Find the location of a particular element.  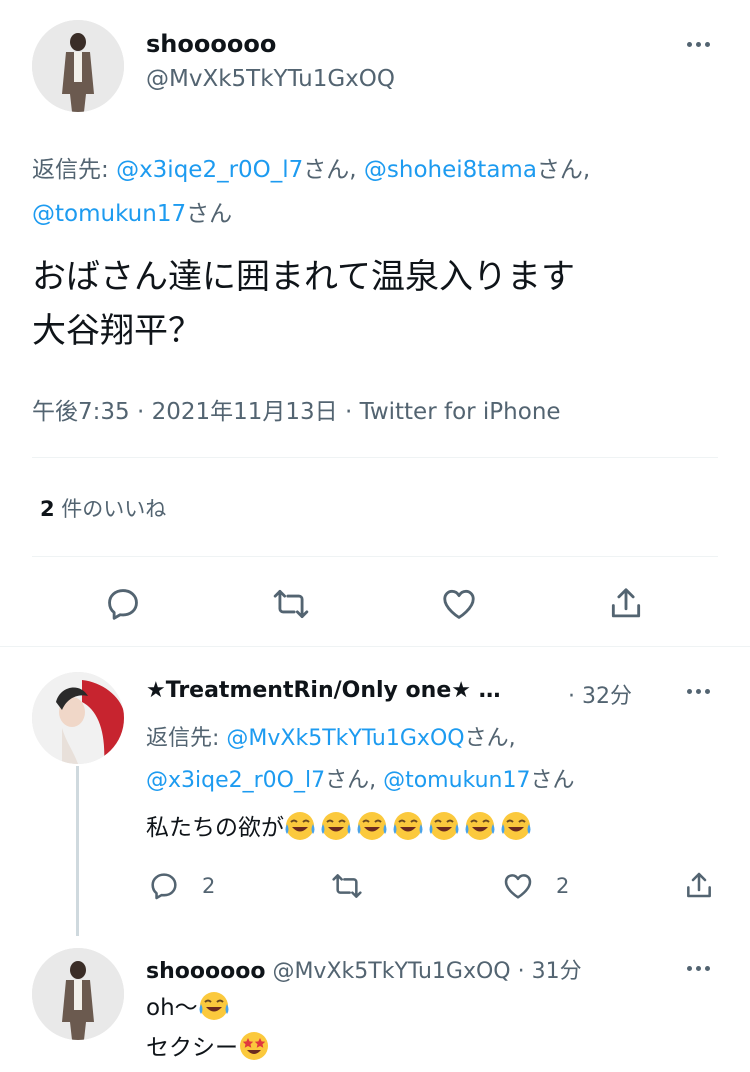

reply2-header: shoooooo @MvXk5TkYTu1GxOQ · 31分 is located at coordinates (364, 969).